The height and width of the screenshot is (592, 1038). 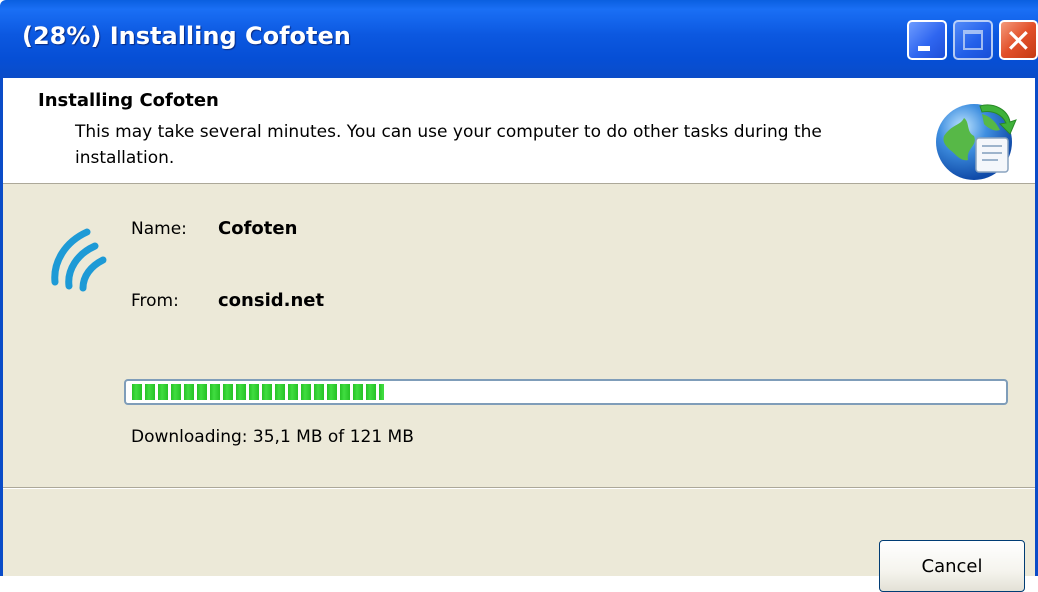 I want to click on app-name-value: Cofoten, so click(x=258, y=228).